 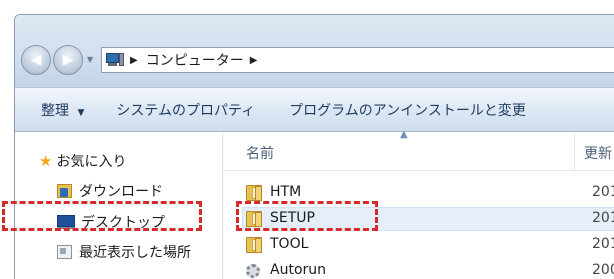 I want to click on column-header-row: ▲ 名前 更新, so click(x=419, y=150).